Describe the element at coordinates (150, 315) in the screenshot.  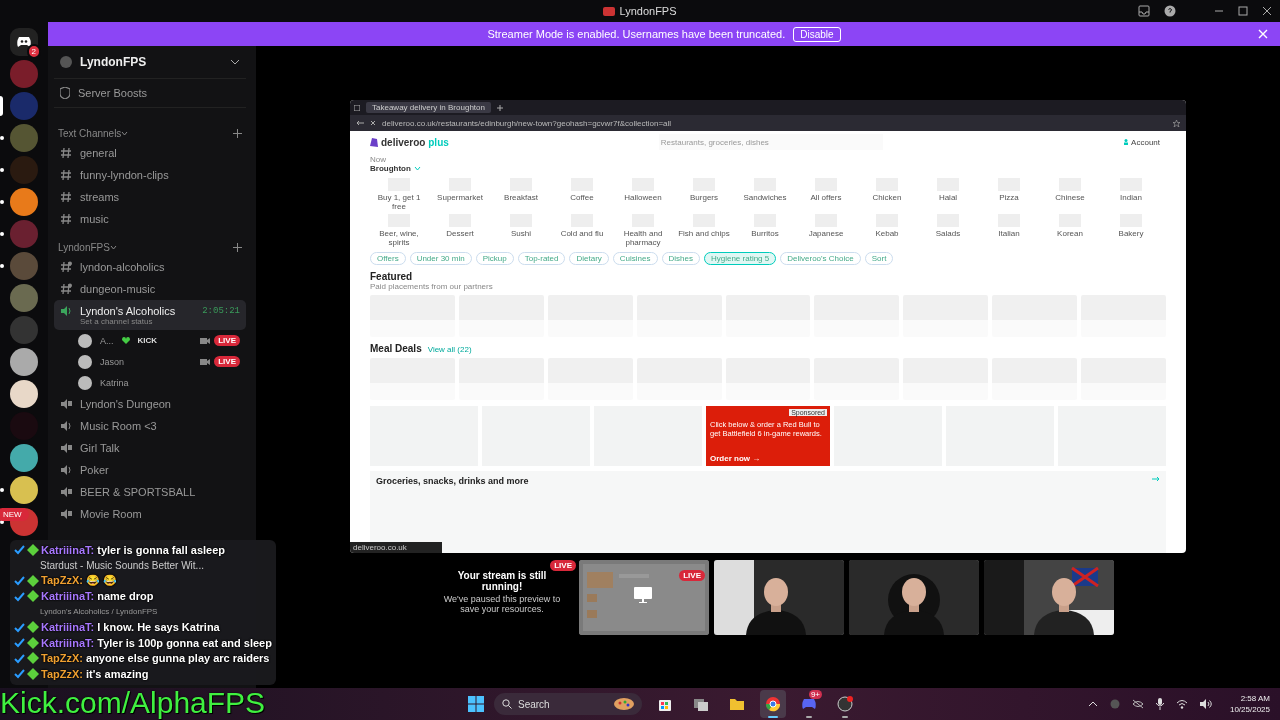
I see `voice-channel-item: Lyndon's Alcoholics 2:05:21 Set a channel status` at that location.